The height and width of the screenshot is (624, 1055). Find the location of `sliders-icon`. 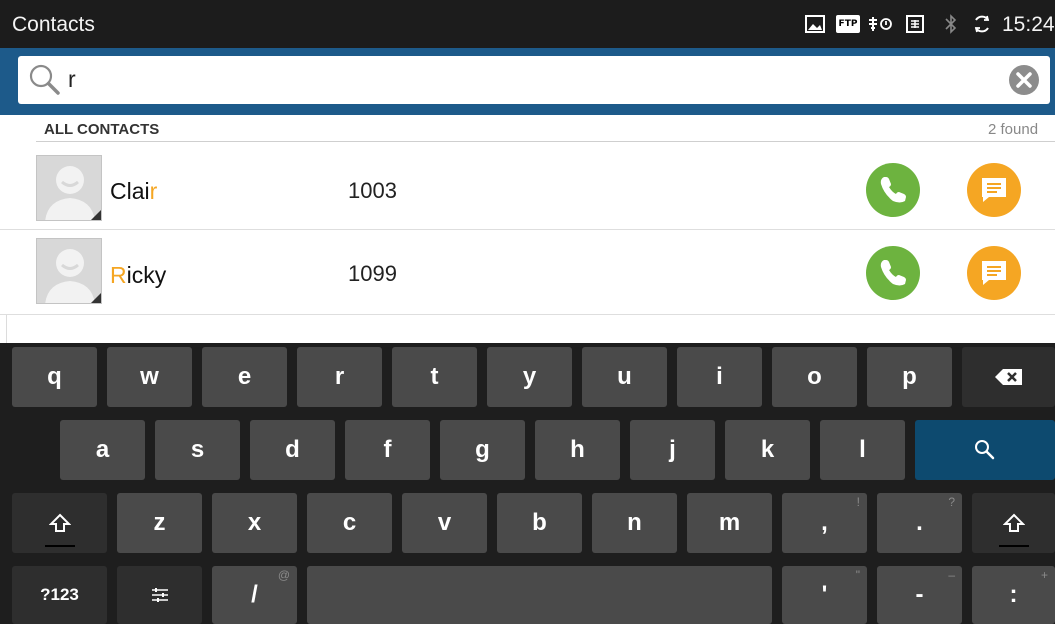

sliders-icon is located at coordinates (159, 595).